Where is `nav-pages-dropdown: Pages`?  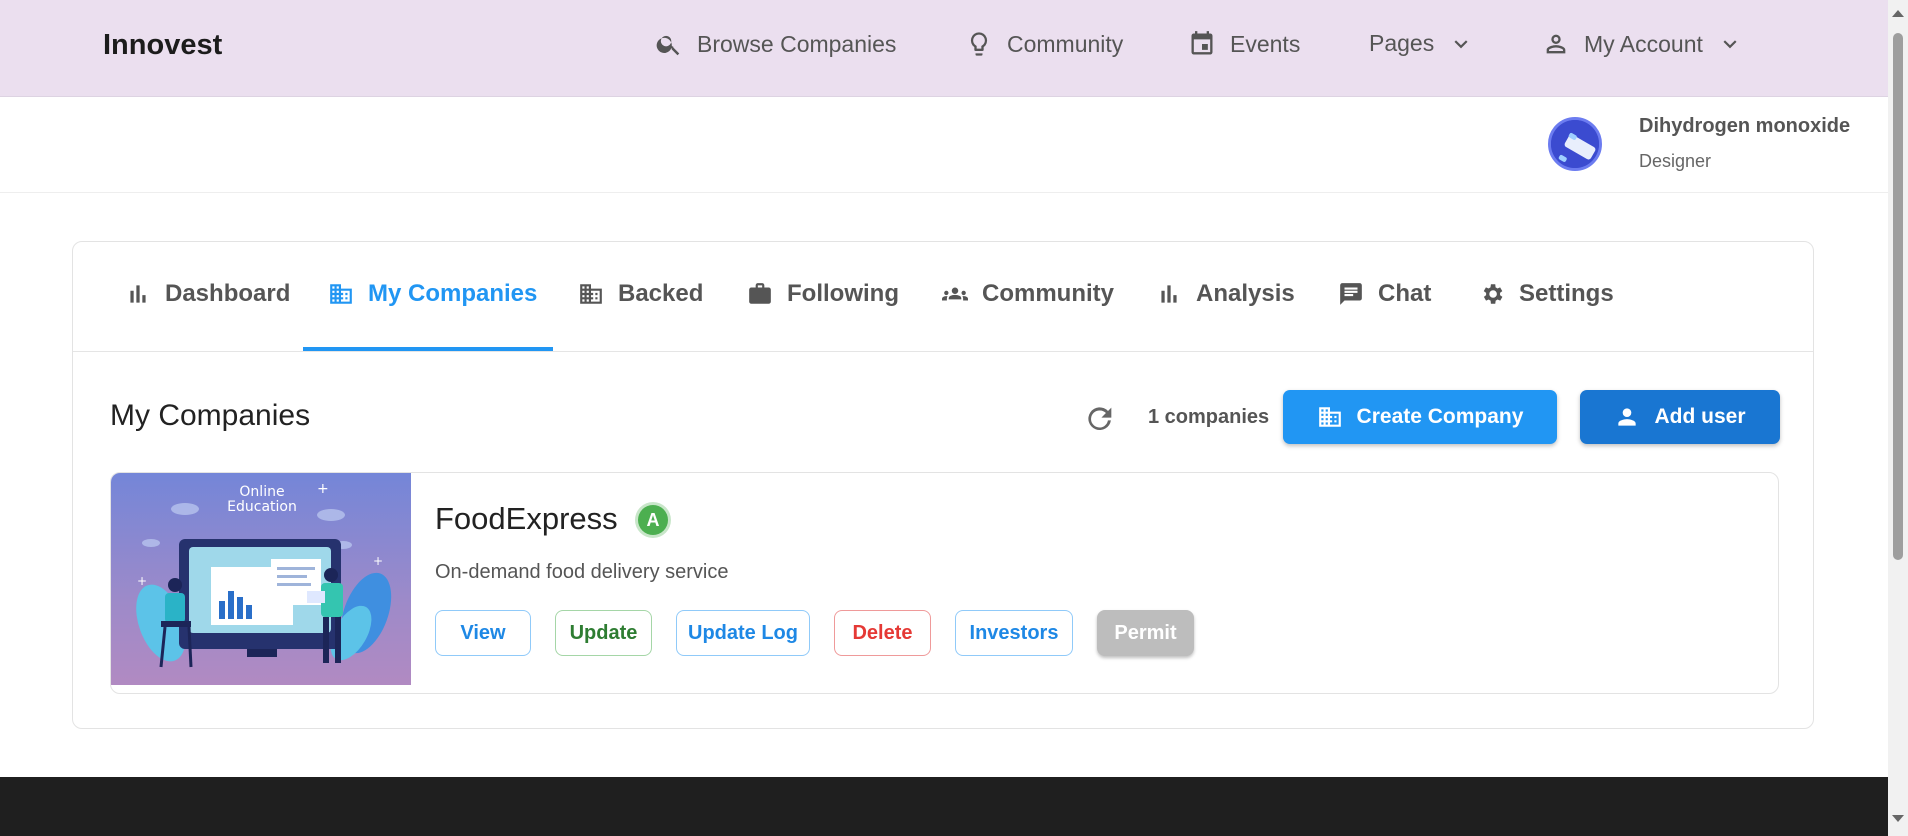
nav-pages-dropdown: Pages is located at coordinates (1421, 43).